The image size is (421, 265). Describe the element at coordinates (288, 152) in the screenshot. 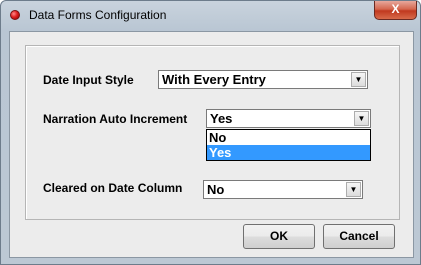

I see `dropdown-option-yes: Yes` at that location.